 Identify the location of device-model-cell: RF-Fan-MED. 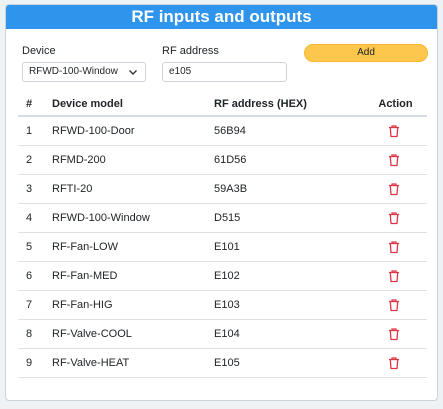
(125, 276).